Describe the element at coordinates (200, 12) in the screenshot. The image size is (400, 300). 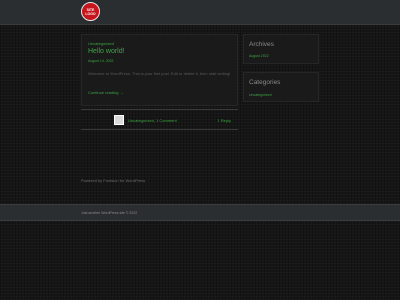
I see `site-header: SITE LOGO` at that location.